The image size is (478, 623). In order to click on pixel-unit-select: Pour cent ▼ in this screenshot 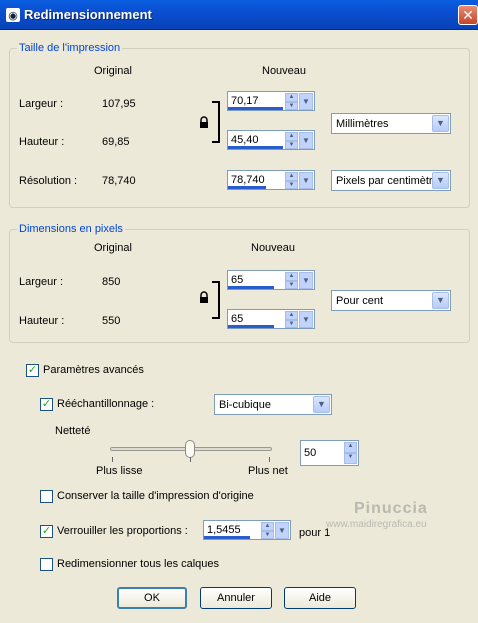, I will do `click(391, 300)`.